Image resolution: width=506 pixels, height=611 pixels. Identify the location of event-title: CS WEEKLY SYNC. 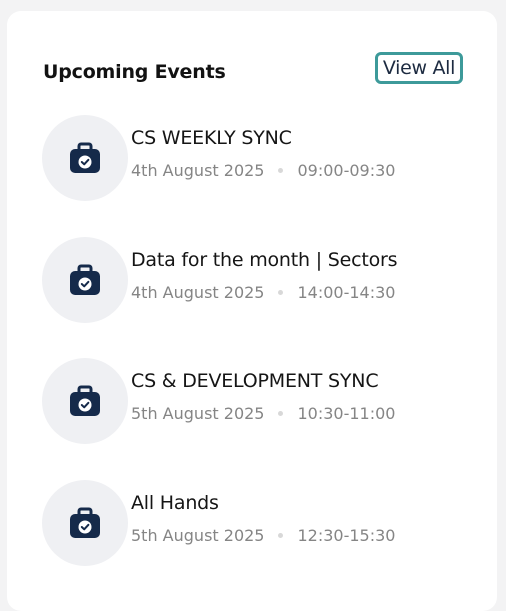
(211, 138).